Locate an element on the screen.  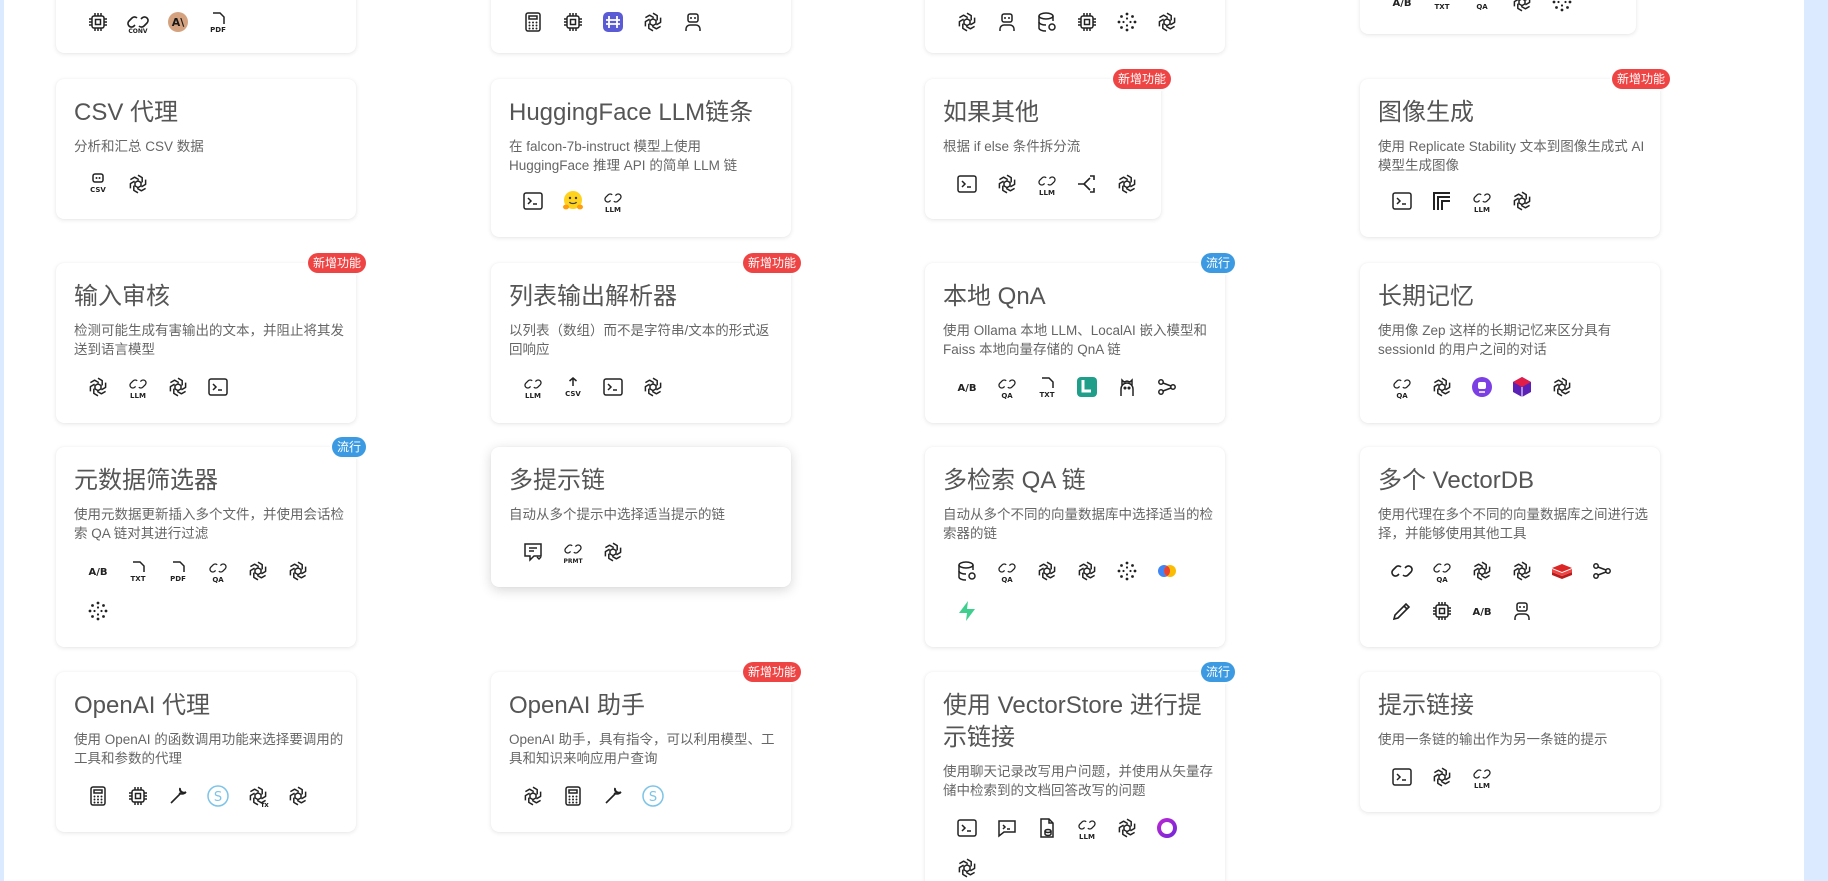
card-description: 根据 if else 条件拆分流 is located at coordinates (1012, 146).